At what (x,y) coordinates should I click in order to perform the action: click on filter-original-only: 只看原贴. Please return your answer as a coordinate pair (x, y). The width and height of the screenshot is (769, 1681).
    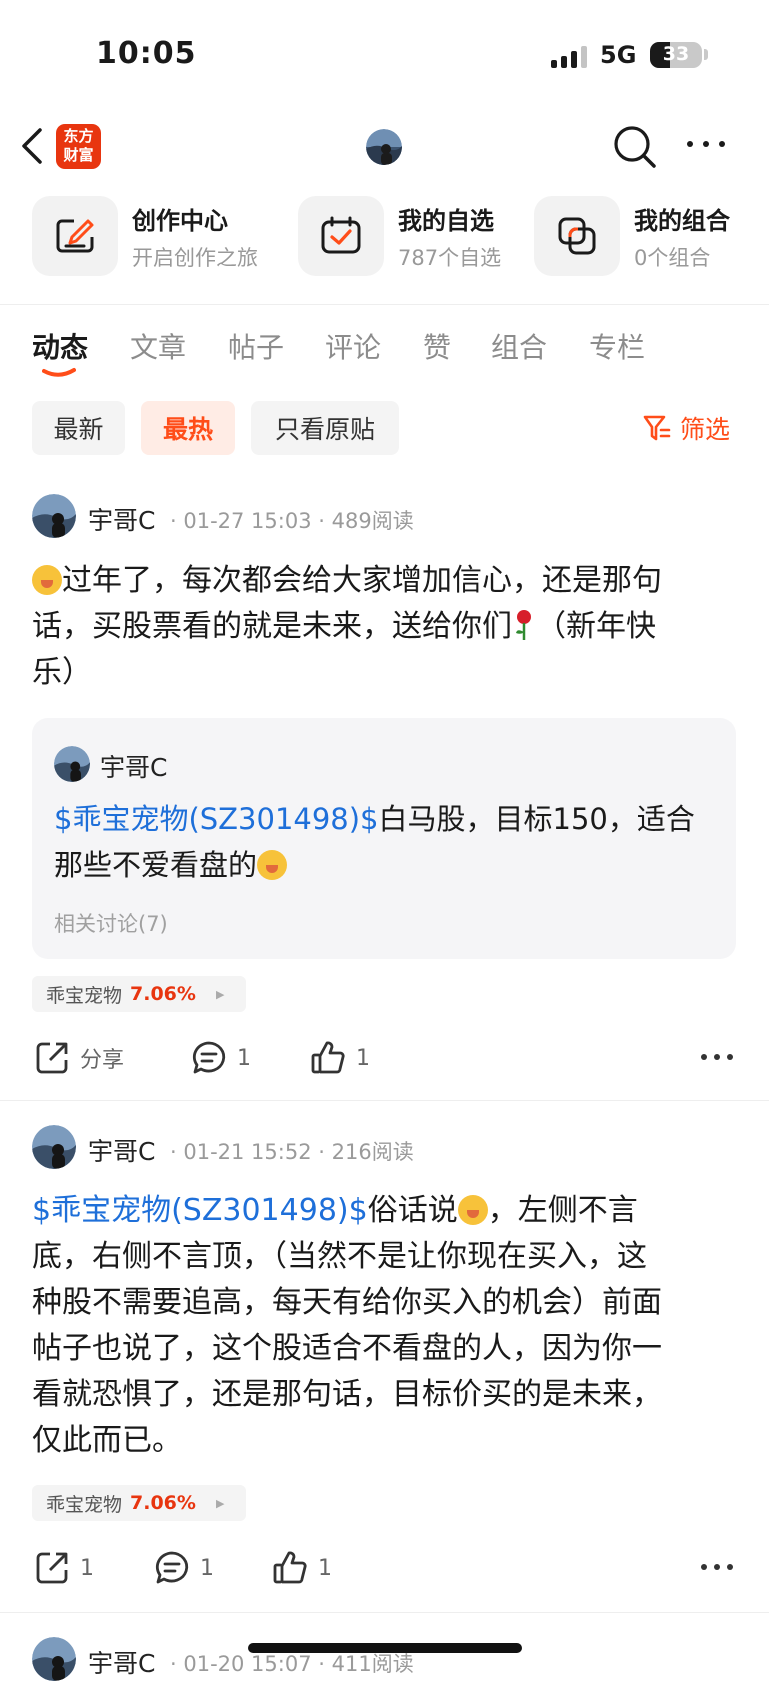
    Looking at the image, I should click on (325, 428).